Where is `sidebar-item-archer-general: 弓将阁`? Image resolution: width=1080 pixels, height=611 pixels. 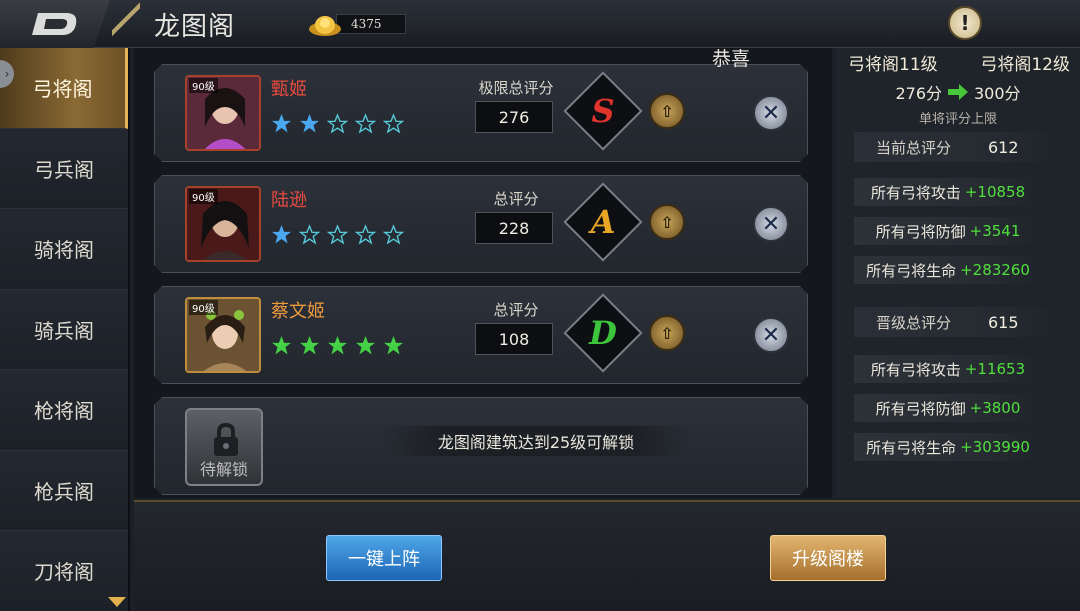 sidebar-item-archer-general: 弓将阁 is located at coordinates (64, 88).